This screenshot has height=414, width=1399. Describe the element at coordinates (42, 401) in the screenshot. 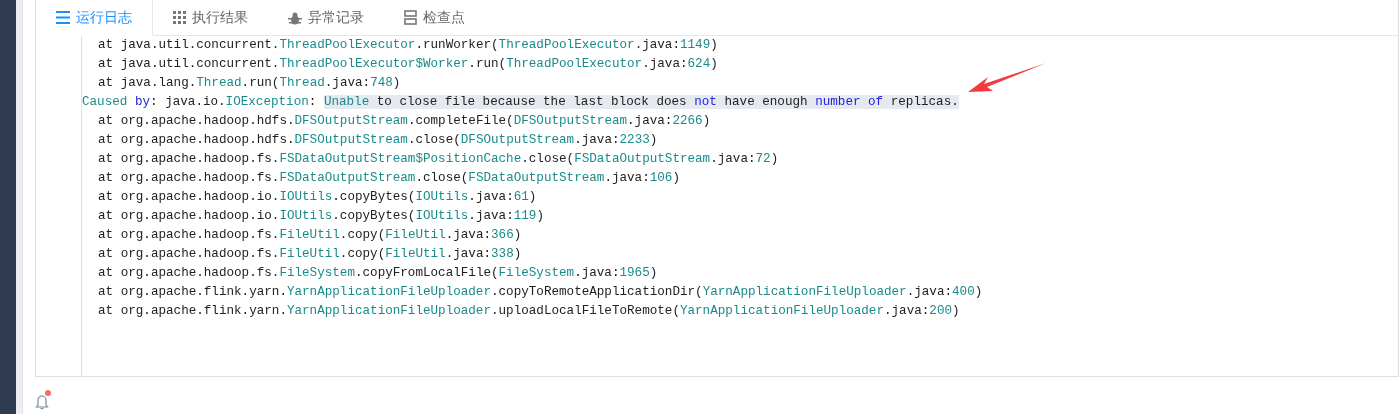

I see `bell-icon` at that location.